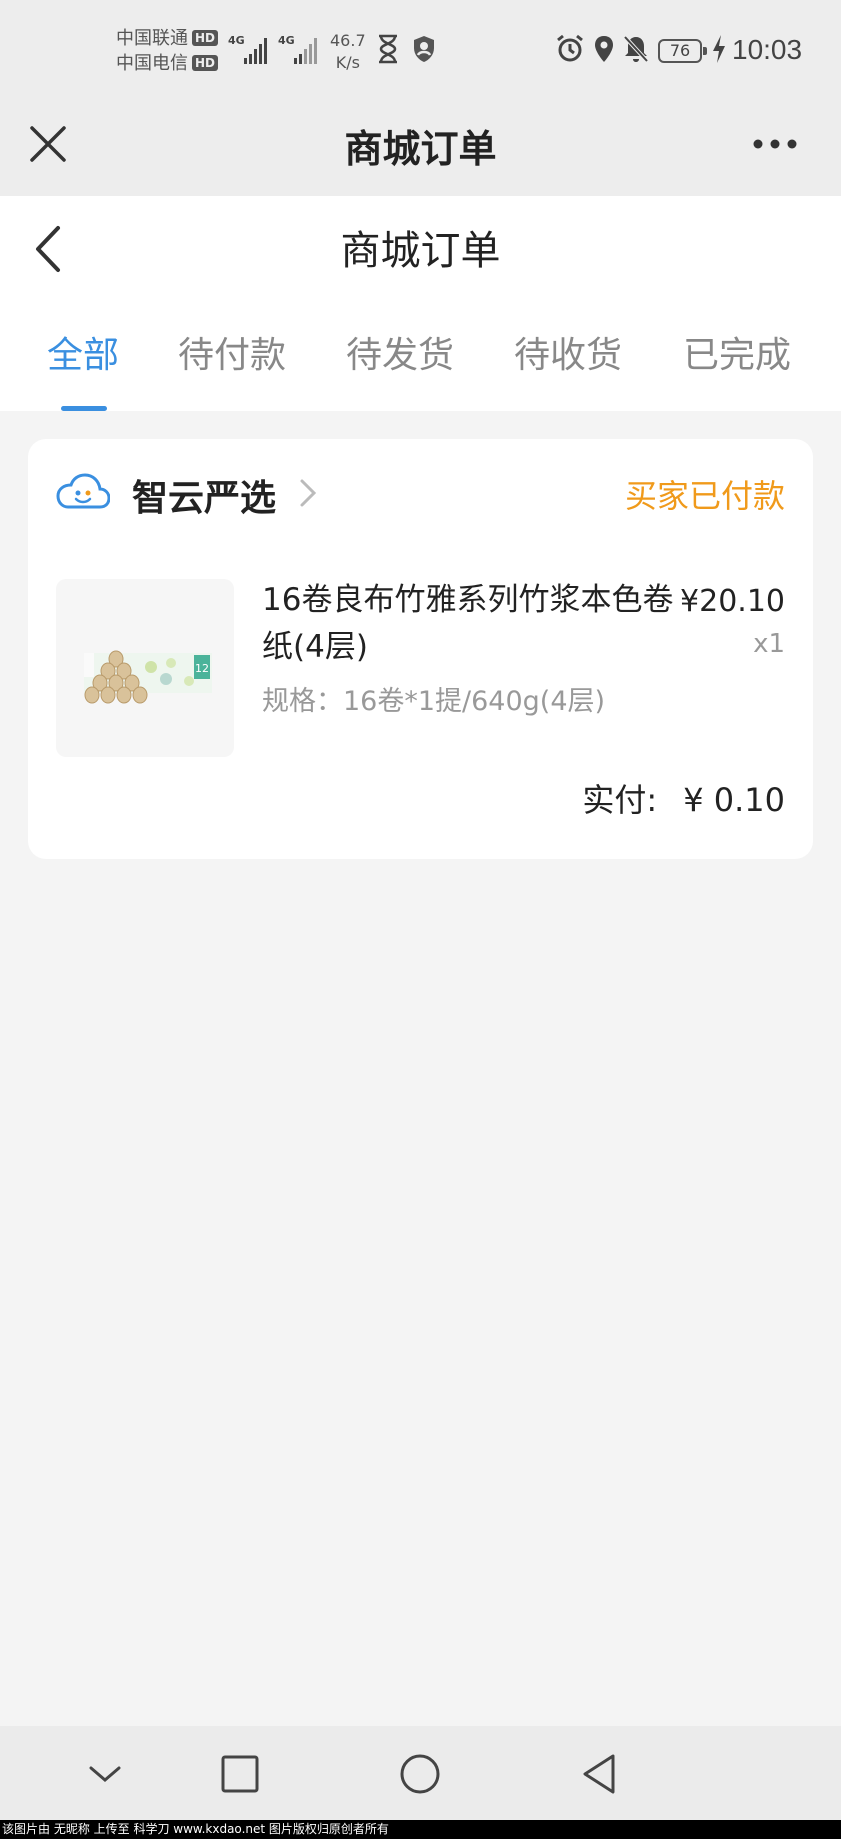 The width and height of the screenshot is (841, 1839). What do you see at coordinates (105, 1774) in the screenshot?
I see `chevron-down-icon` at bounding box center [105, 1774].